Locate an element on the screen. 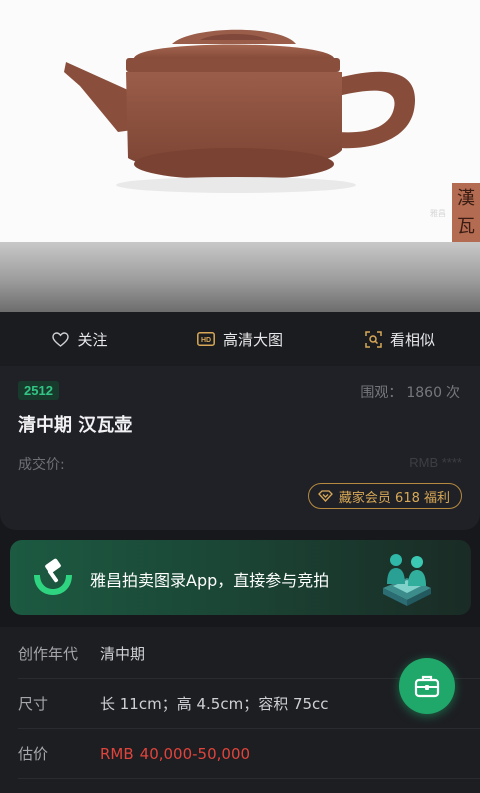 This screenshot has height=793, width=480. detail-row-estimate: 估价 RMB 40,000-50,000 is located at coordinates (249, 754).